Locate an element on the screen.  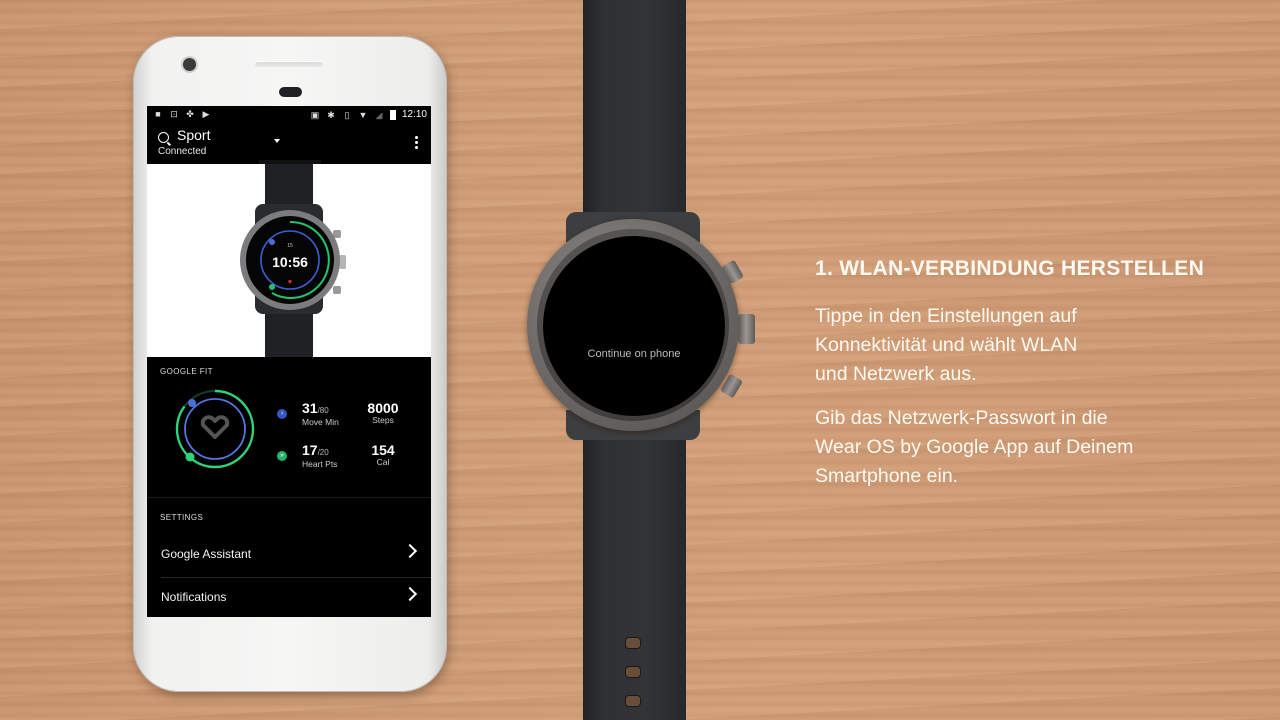
screenshot-icon: ⊡ is located at coordinates (174, 114).